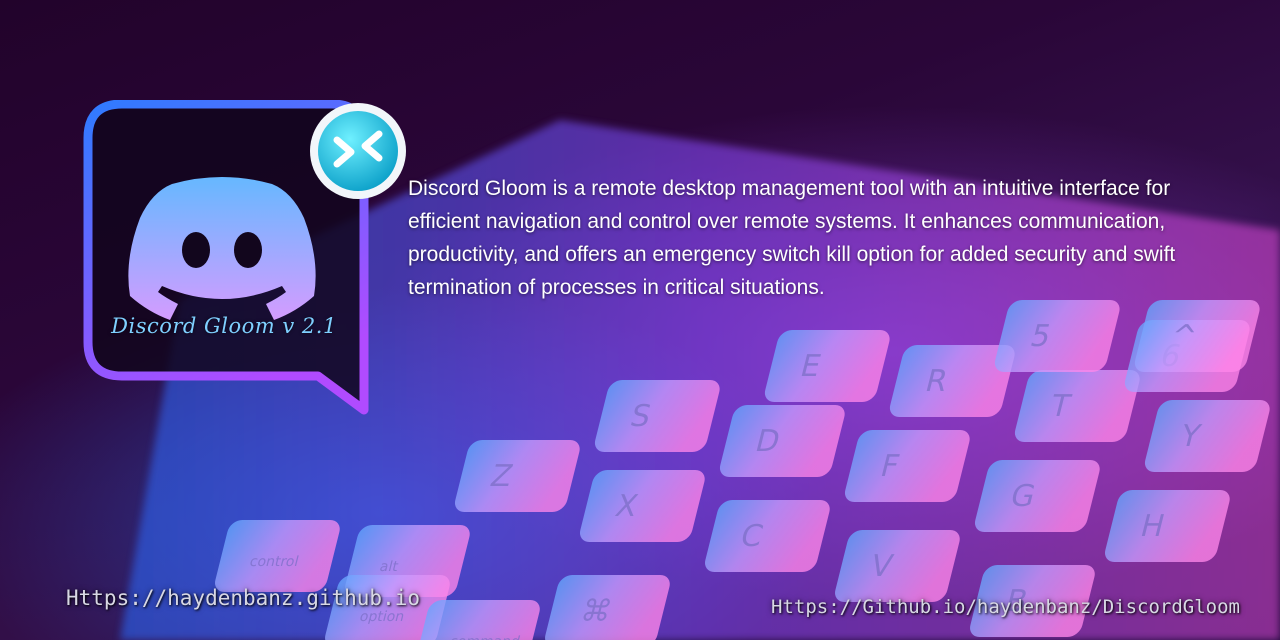 This screenshot has height=640, width=1280. Describe the element at coordinates (224, 326) in the screenshot. I see `logo-caption: Discord Gloom v 2.1` at that location.